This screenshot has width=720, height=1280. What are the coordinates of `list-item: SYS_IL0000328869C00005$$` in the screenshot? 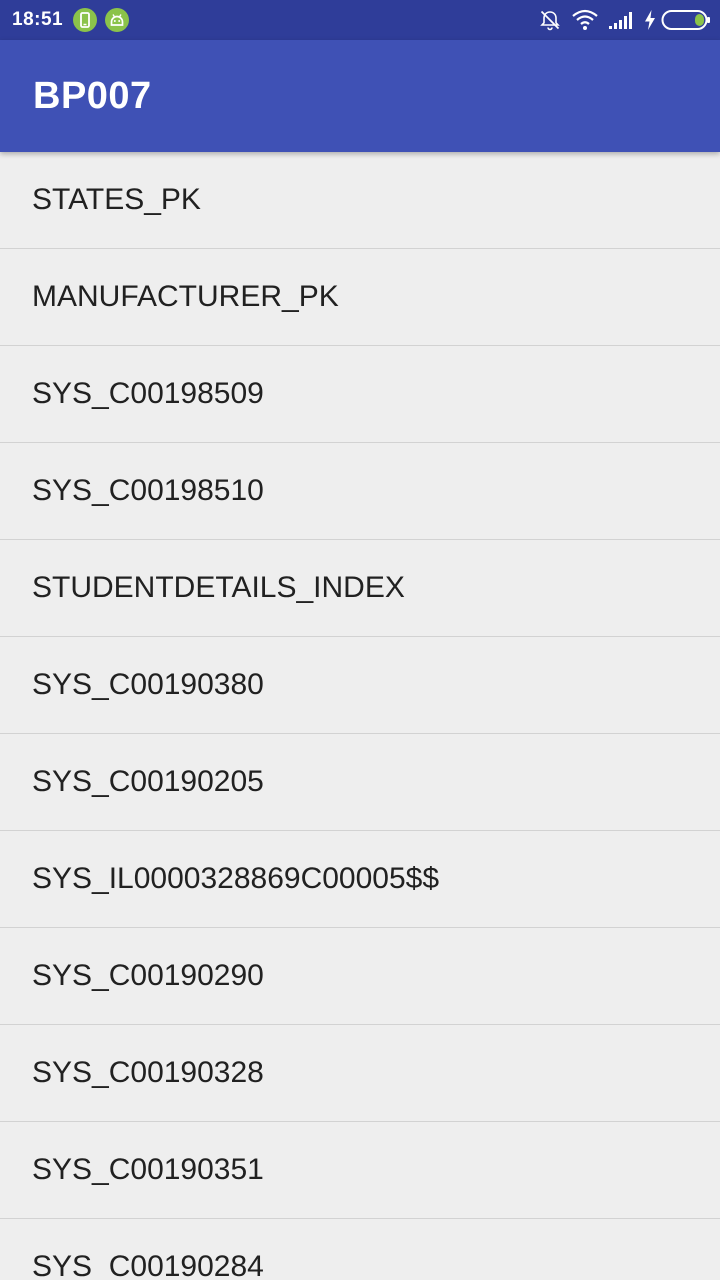 It's located at (360, 879).